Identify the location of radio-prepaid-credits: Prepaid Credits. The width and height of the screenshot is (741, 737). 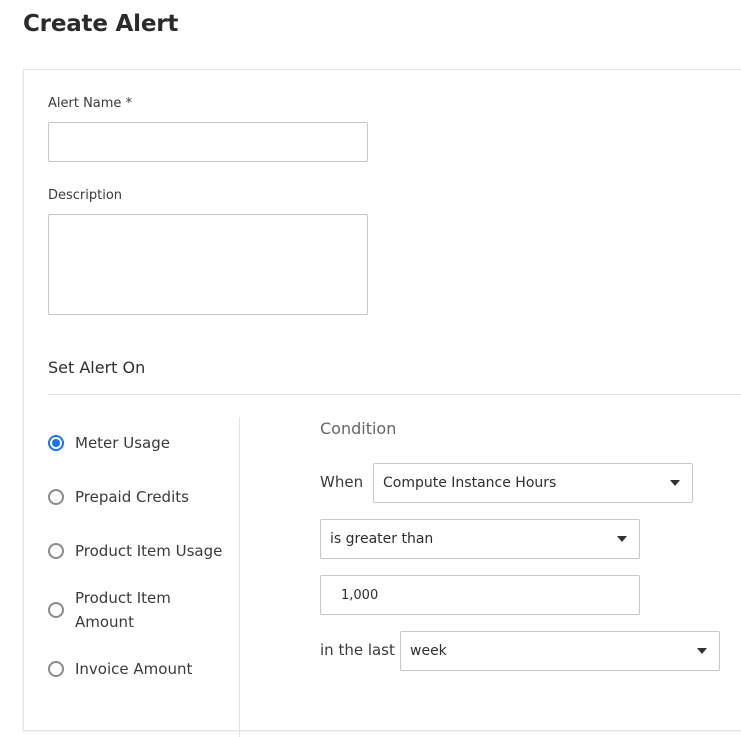
(118, 497).